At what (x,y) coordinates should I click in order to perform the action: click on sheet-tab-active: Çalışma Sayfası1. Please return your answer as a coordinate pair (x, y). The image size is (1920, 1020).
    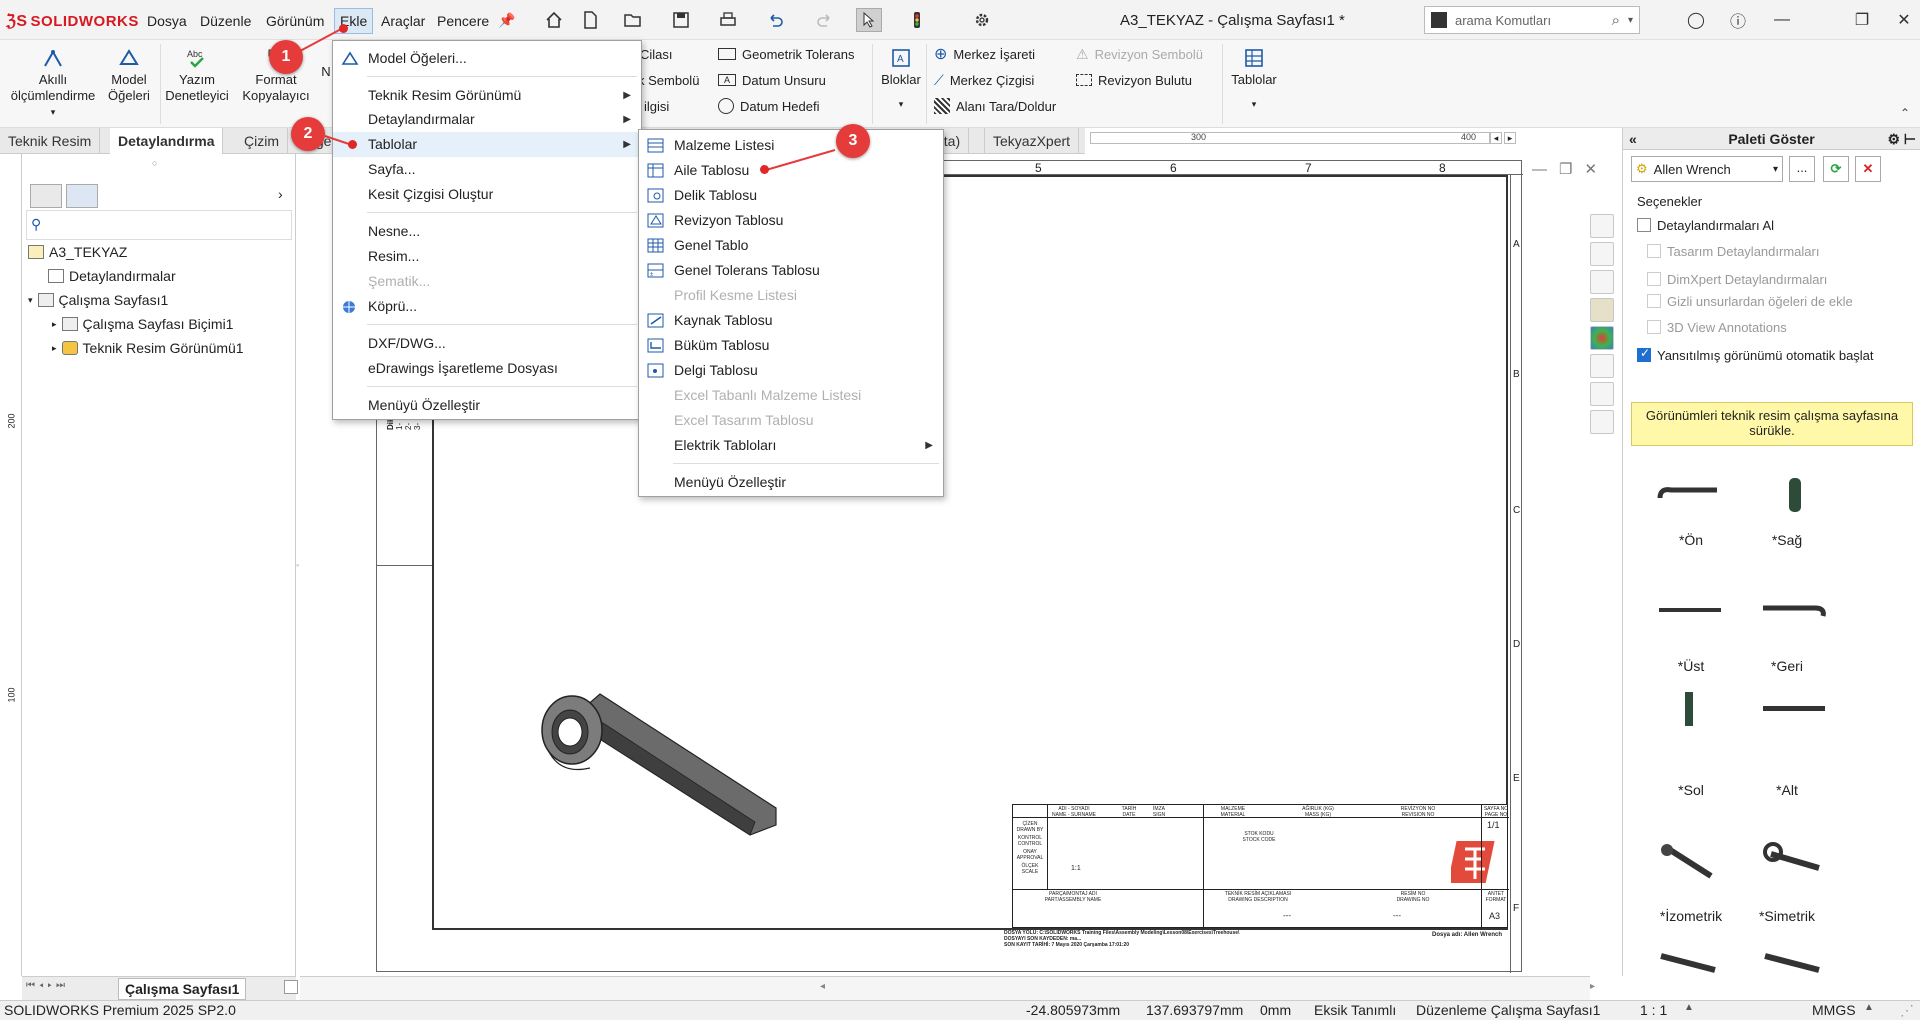
    Looking at the image, I should click on (182, 989).